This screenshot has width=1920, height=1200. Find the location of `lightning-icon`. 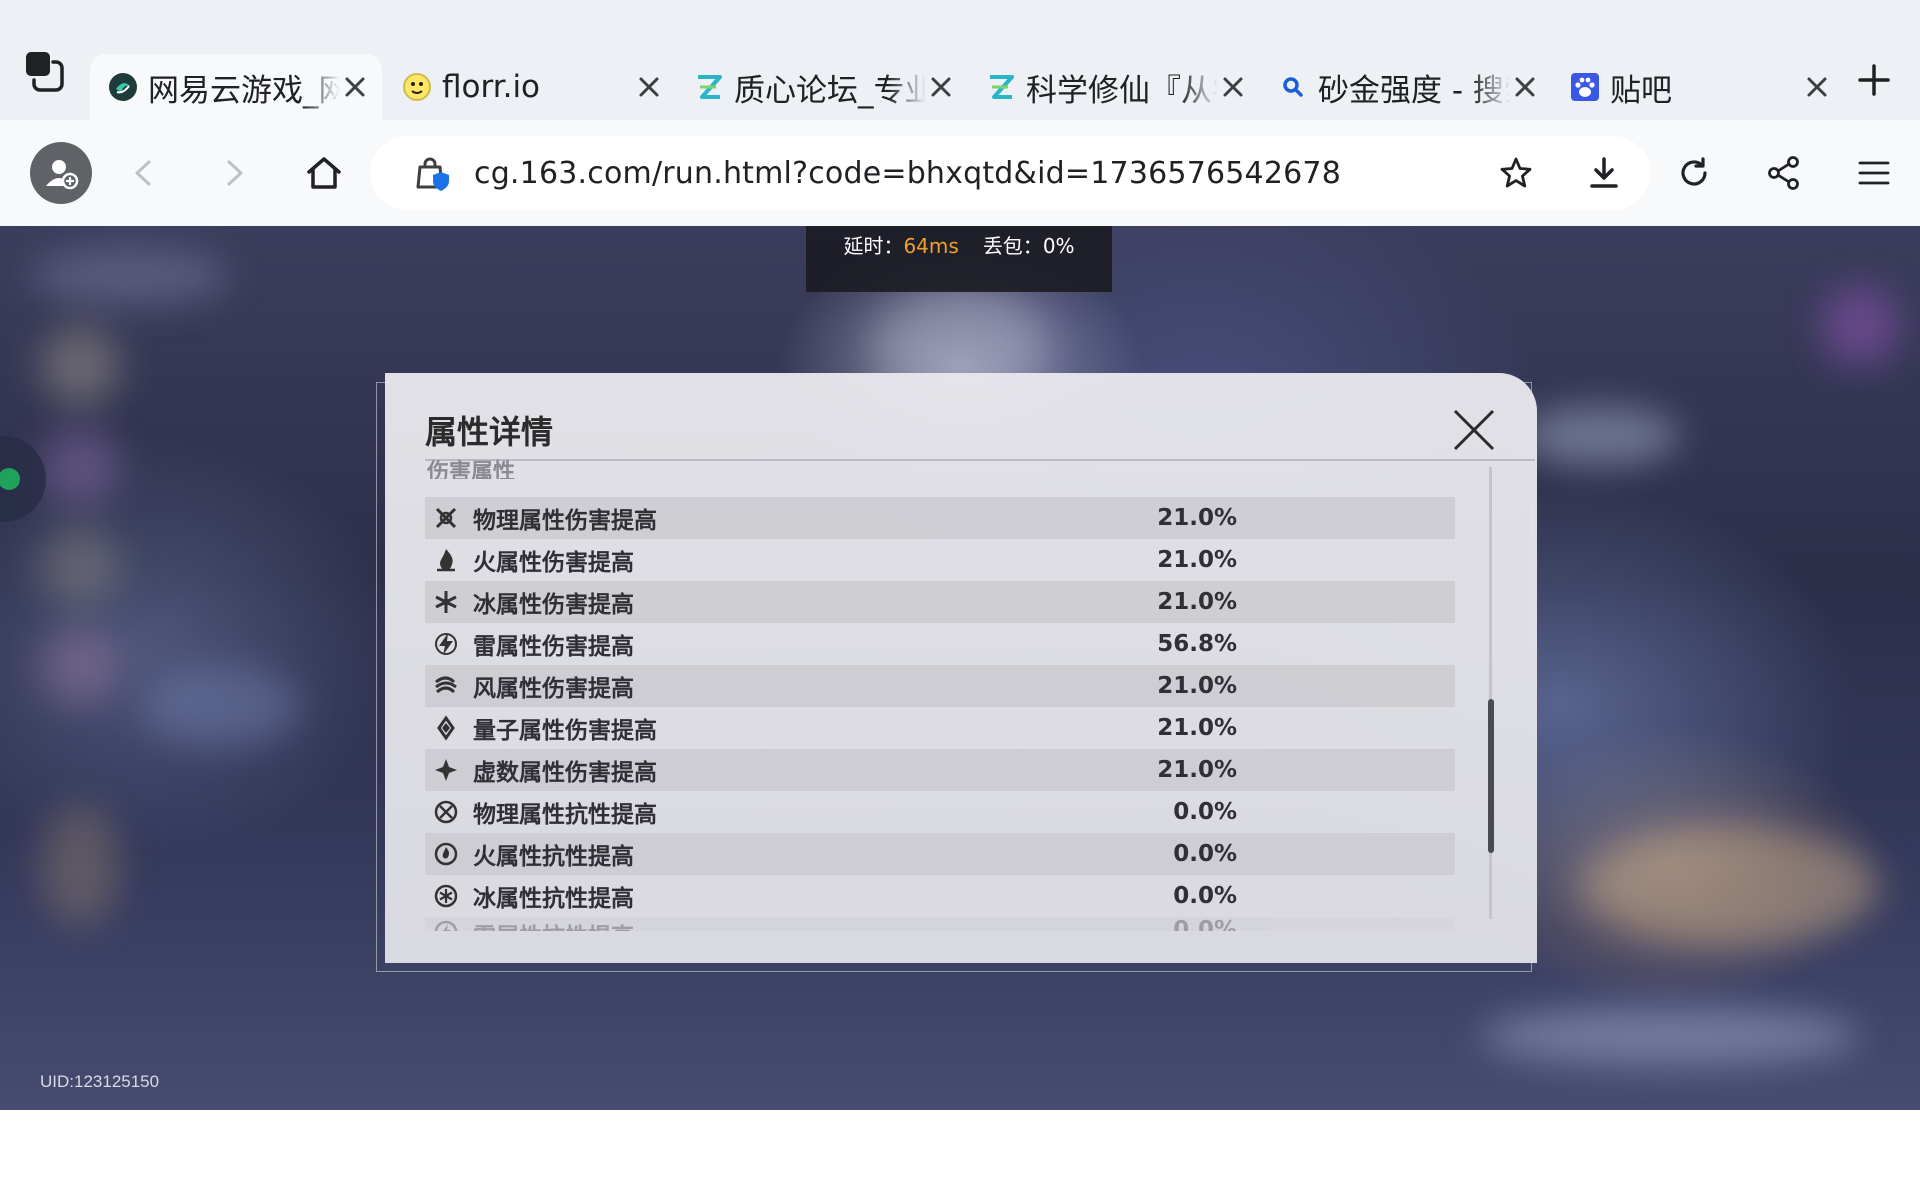

lightning-icon is located at coordinates (446, 644).